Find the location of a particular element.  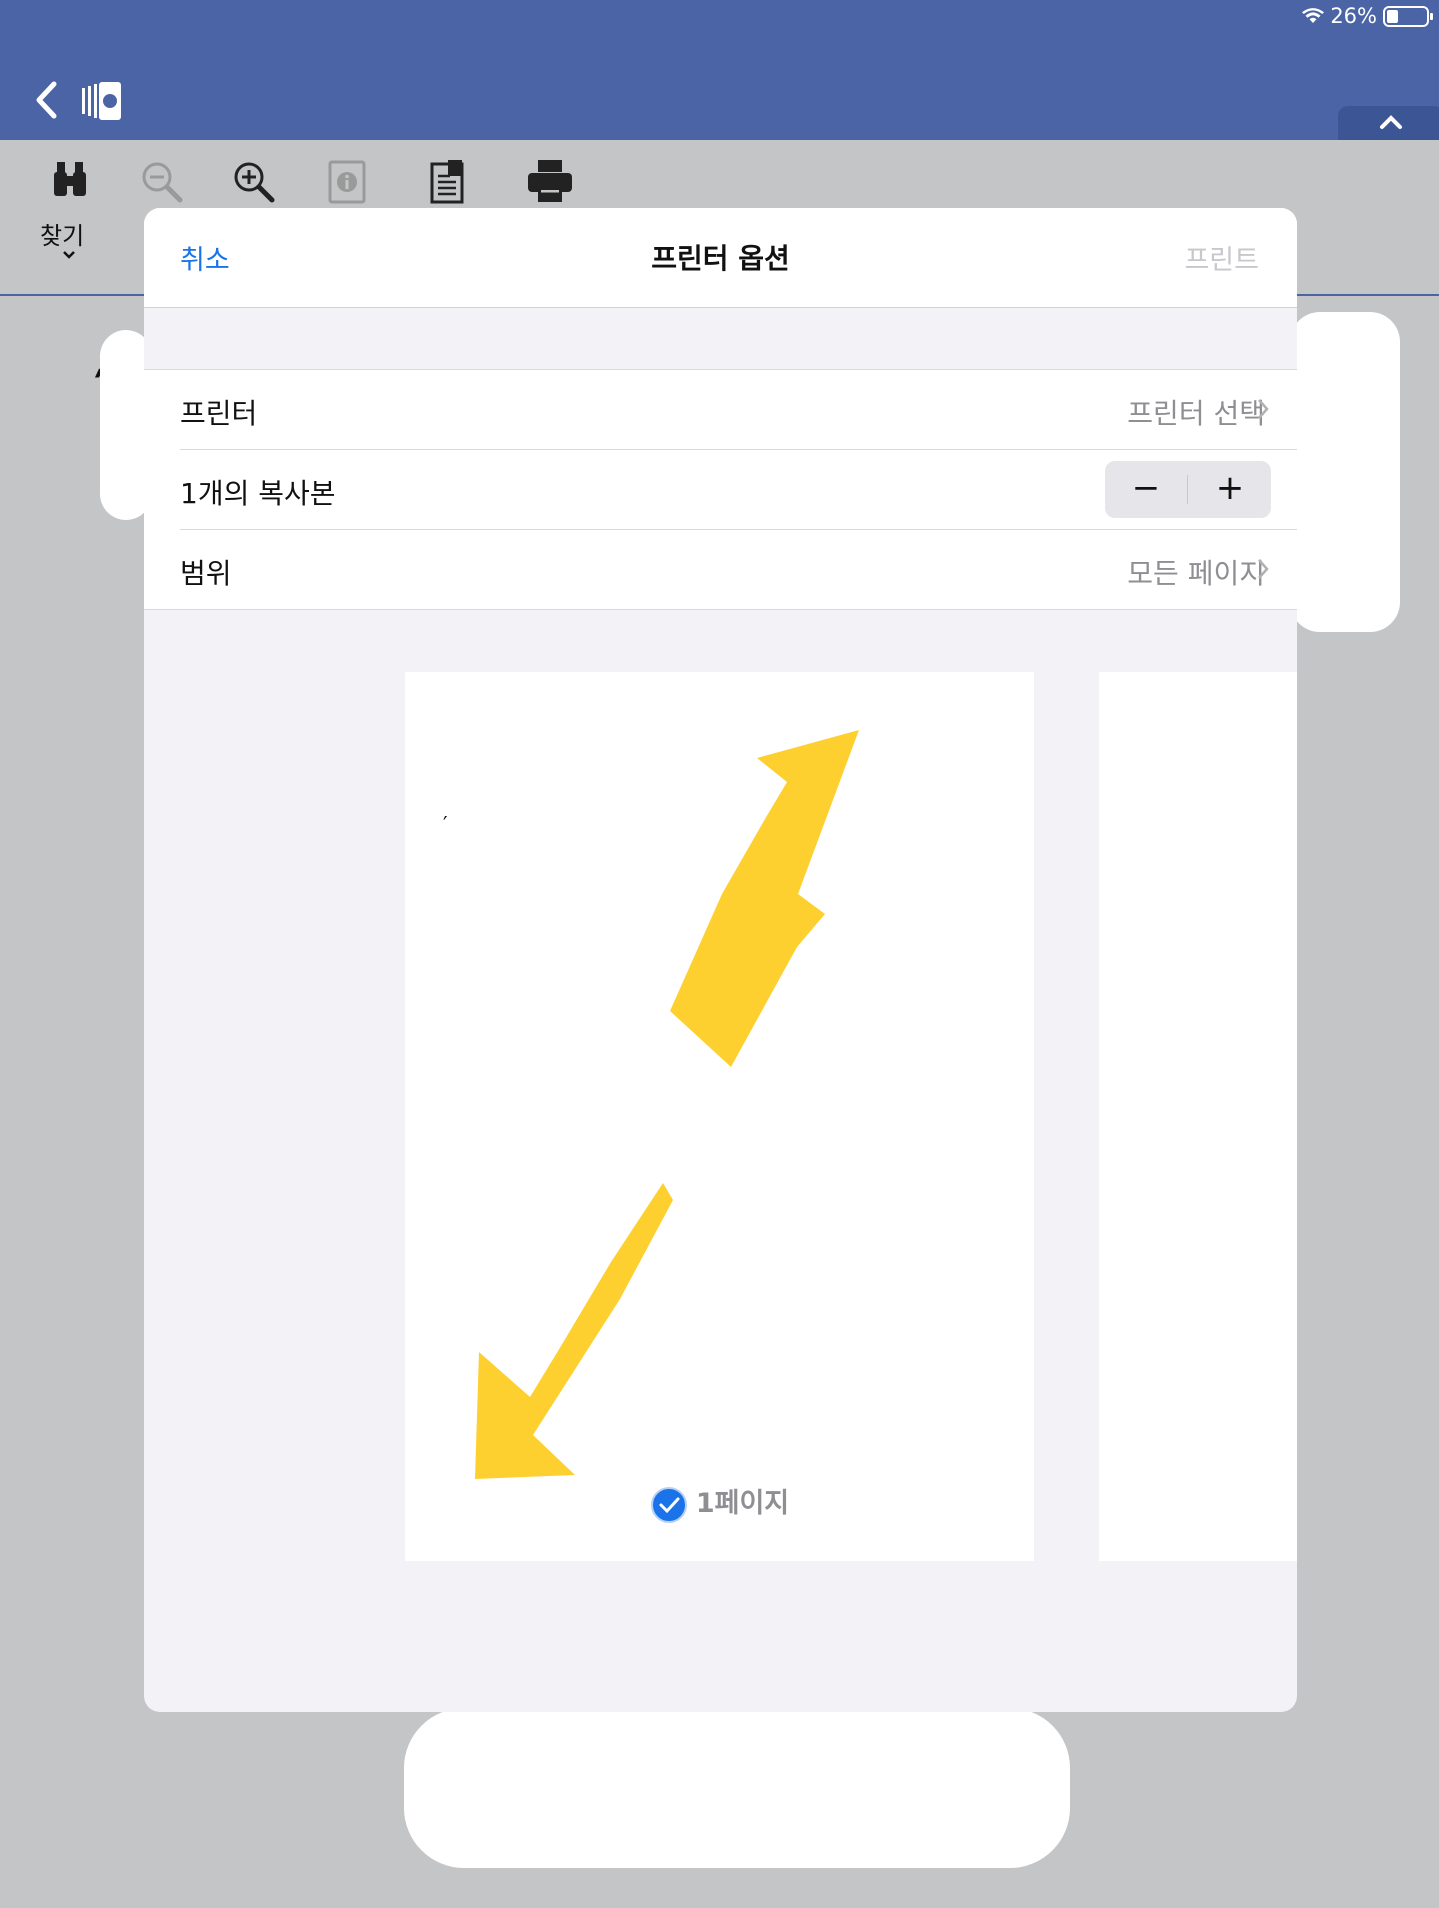

arrow-down-left is located at coordinates (574, 1331).